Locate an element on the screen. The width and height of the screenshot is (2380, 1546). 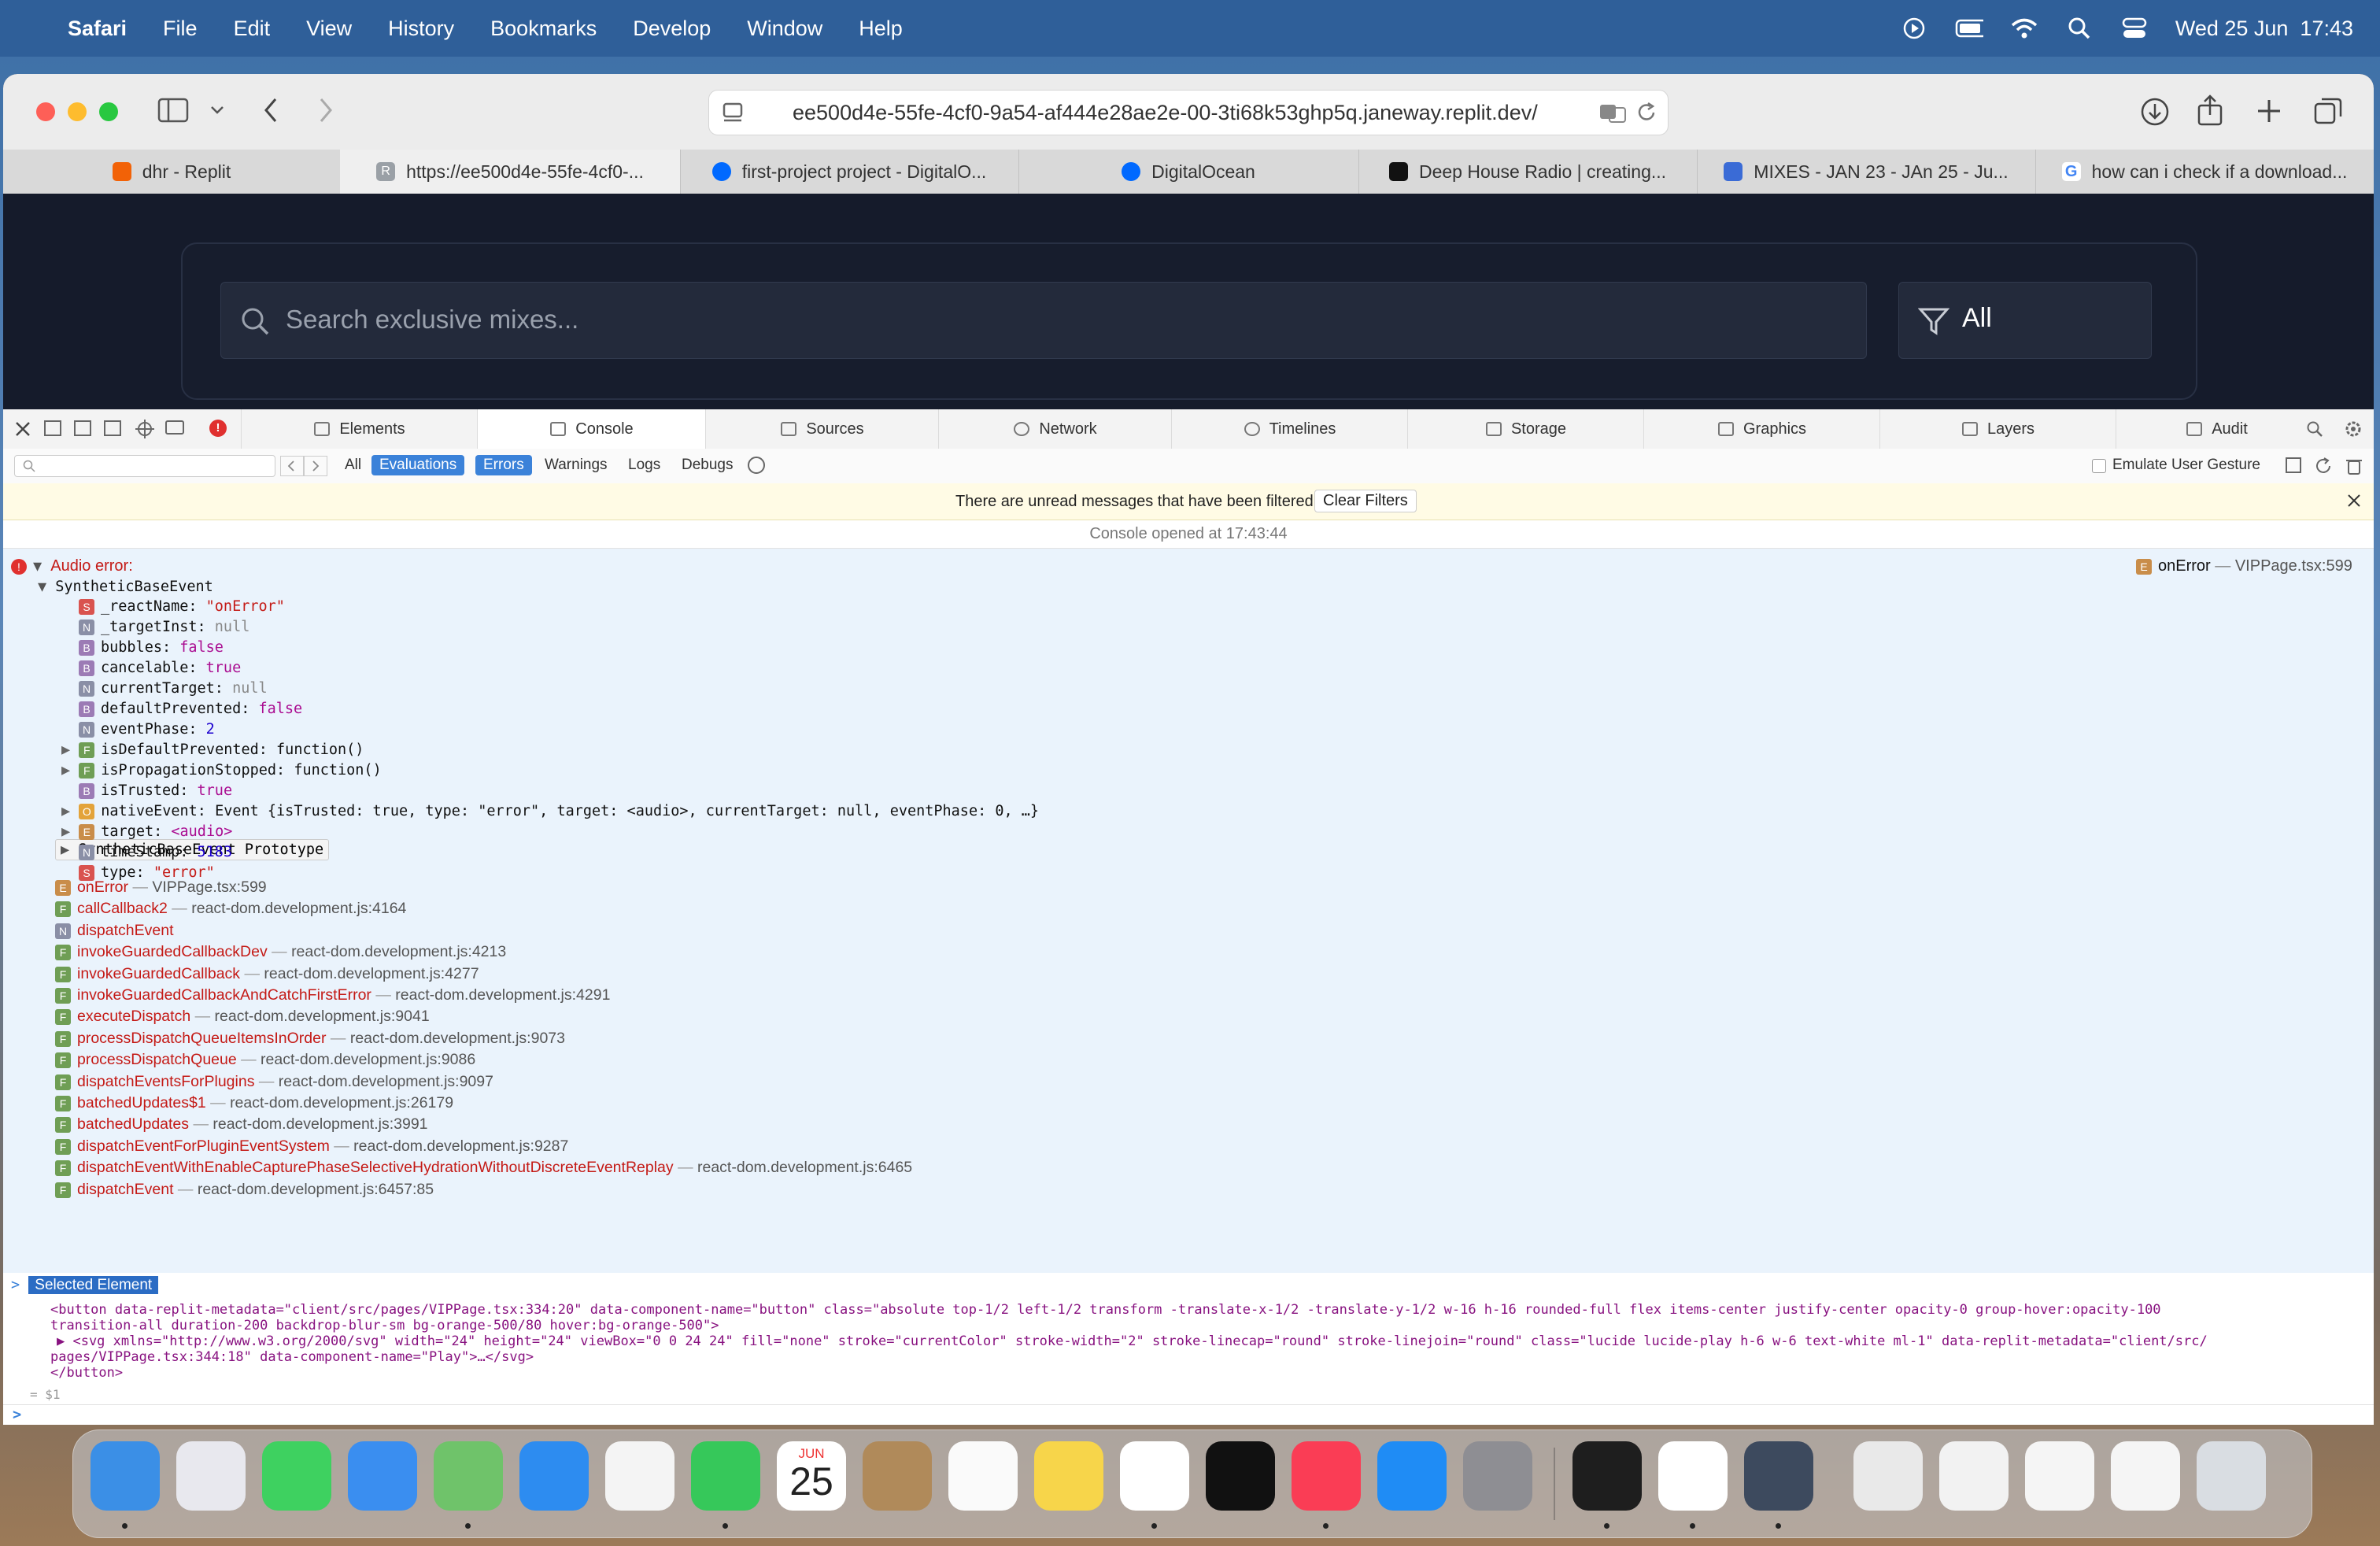
apple-tv-icon is located at coordinates (1240, 1476).